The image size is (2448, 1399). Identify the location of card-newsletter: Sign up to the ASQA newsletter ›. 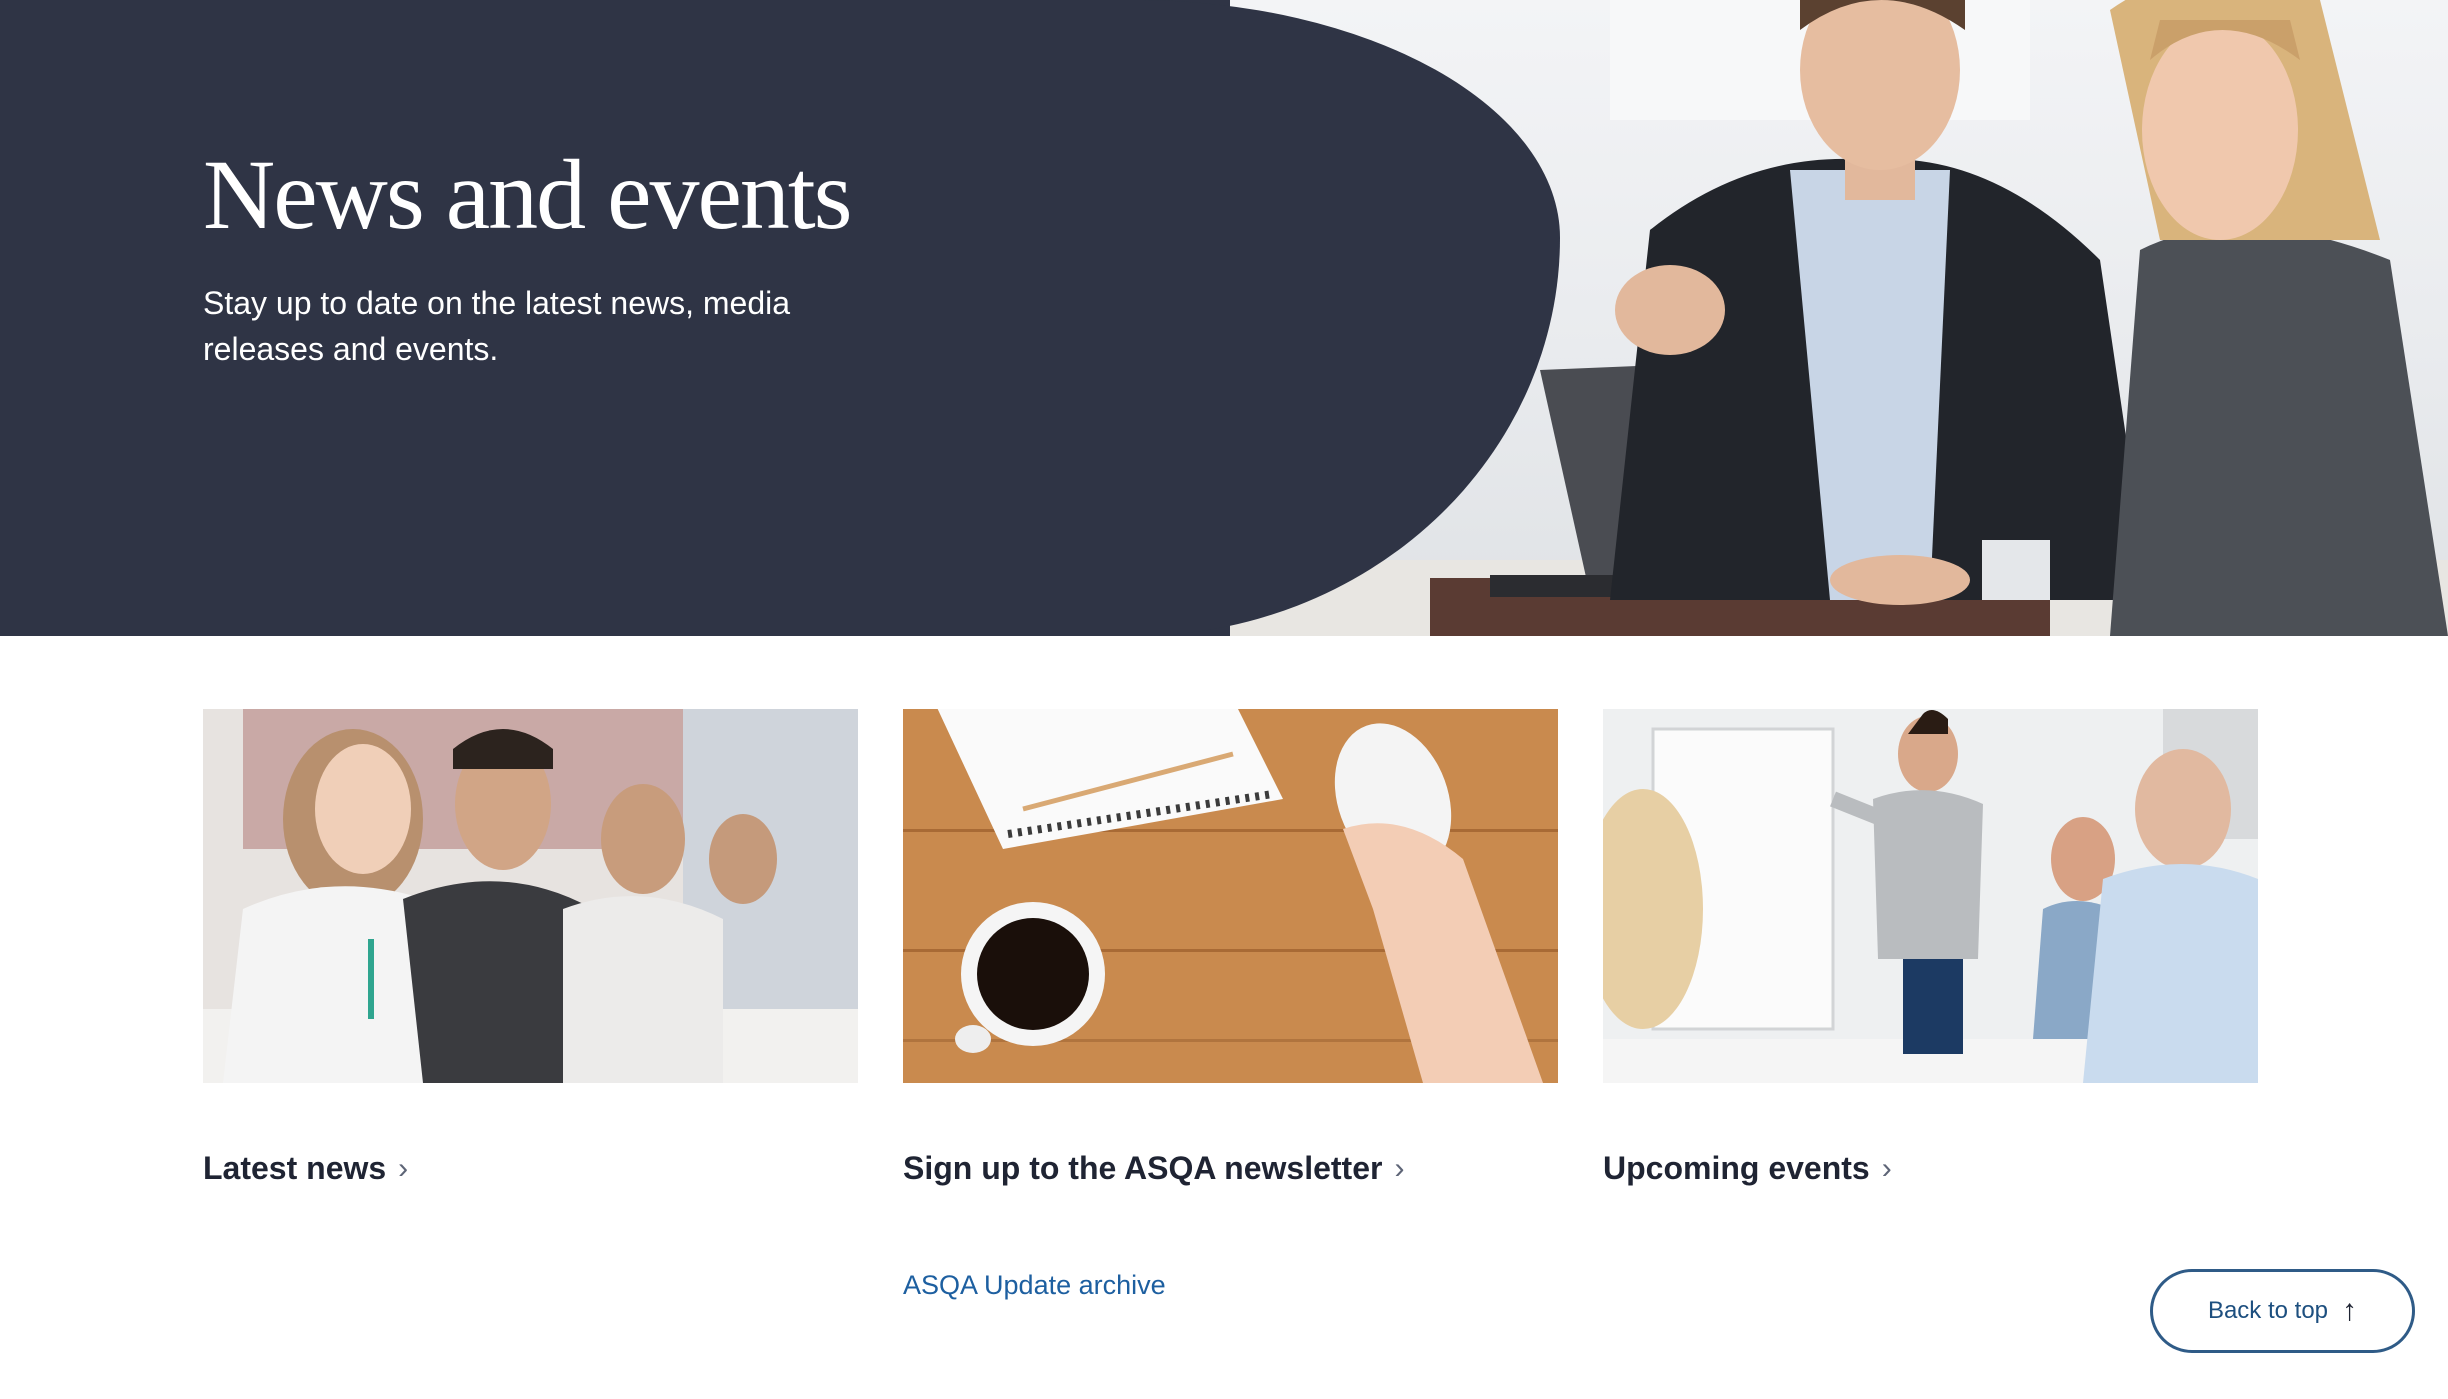
(1230, 948).